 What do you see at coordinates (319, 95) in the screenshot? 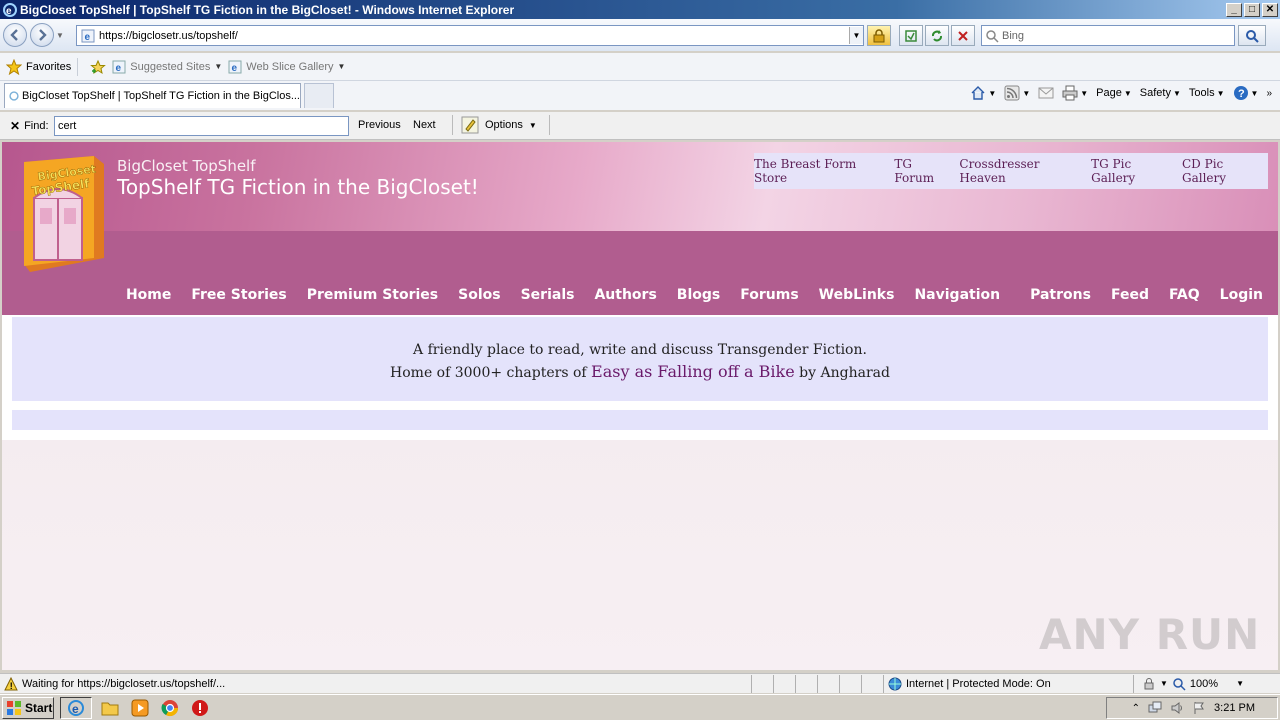
I see `new-tab-button` at bounding box center [319, 95].